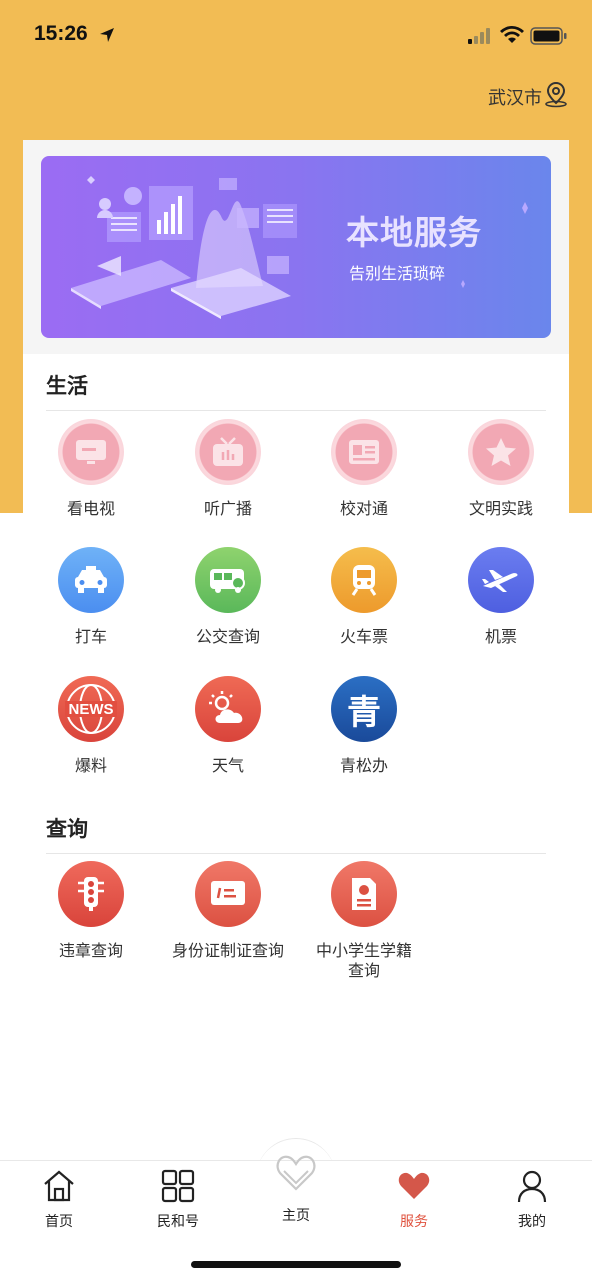 Image resolution: width=592 pixels, height=1280 pixels. What do you see at coordinates (228, 894) in the screenshot?
I see `id-card-query-icon` at bounding box center [228, 894].